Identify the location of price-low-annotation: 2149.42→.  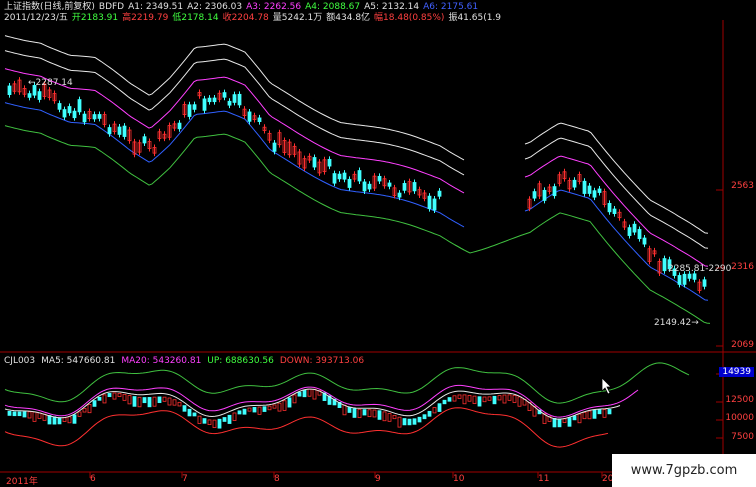
(676, 323).